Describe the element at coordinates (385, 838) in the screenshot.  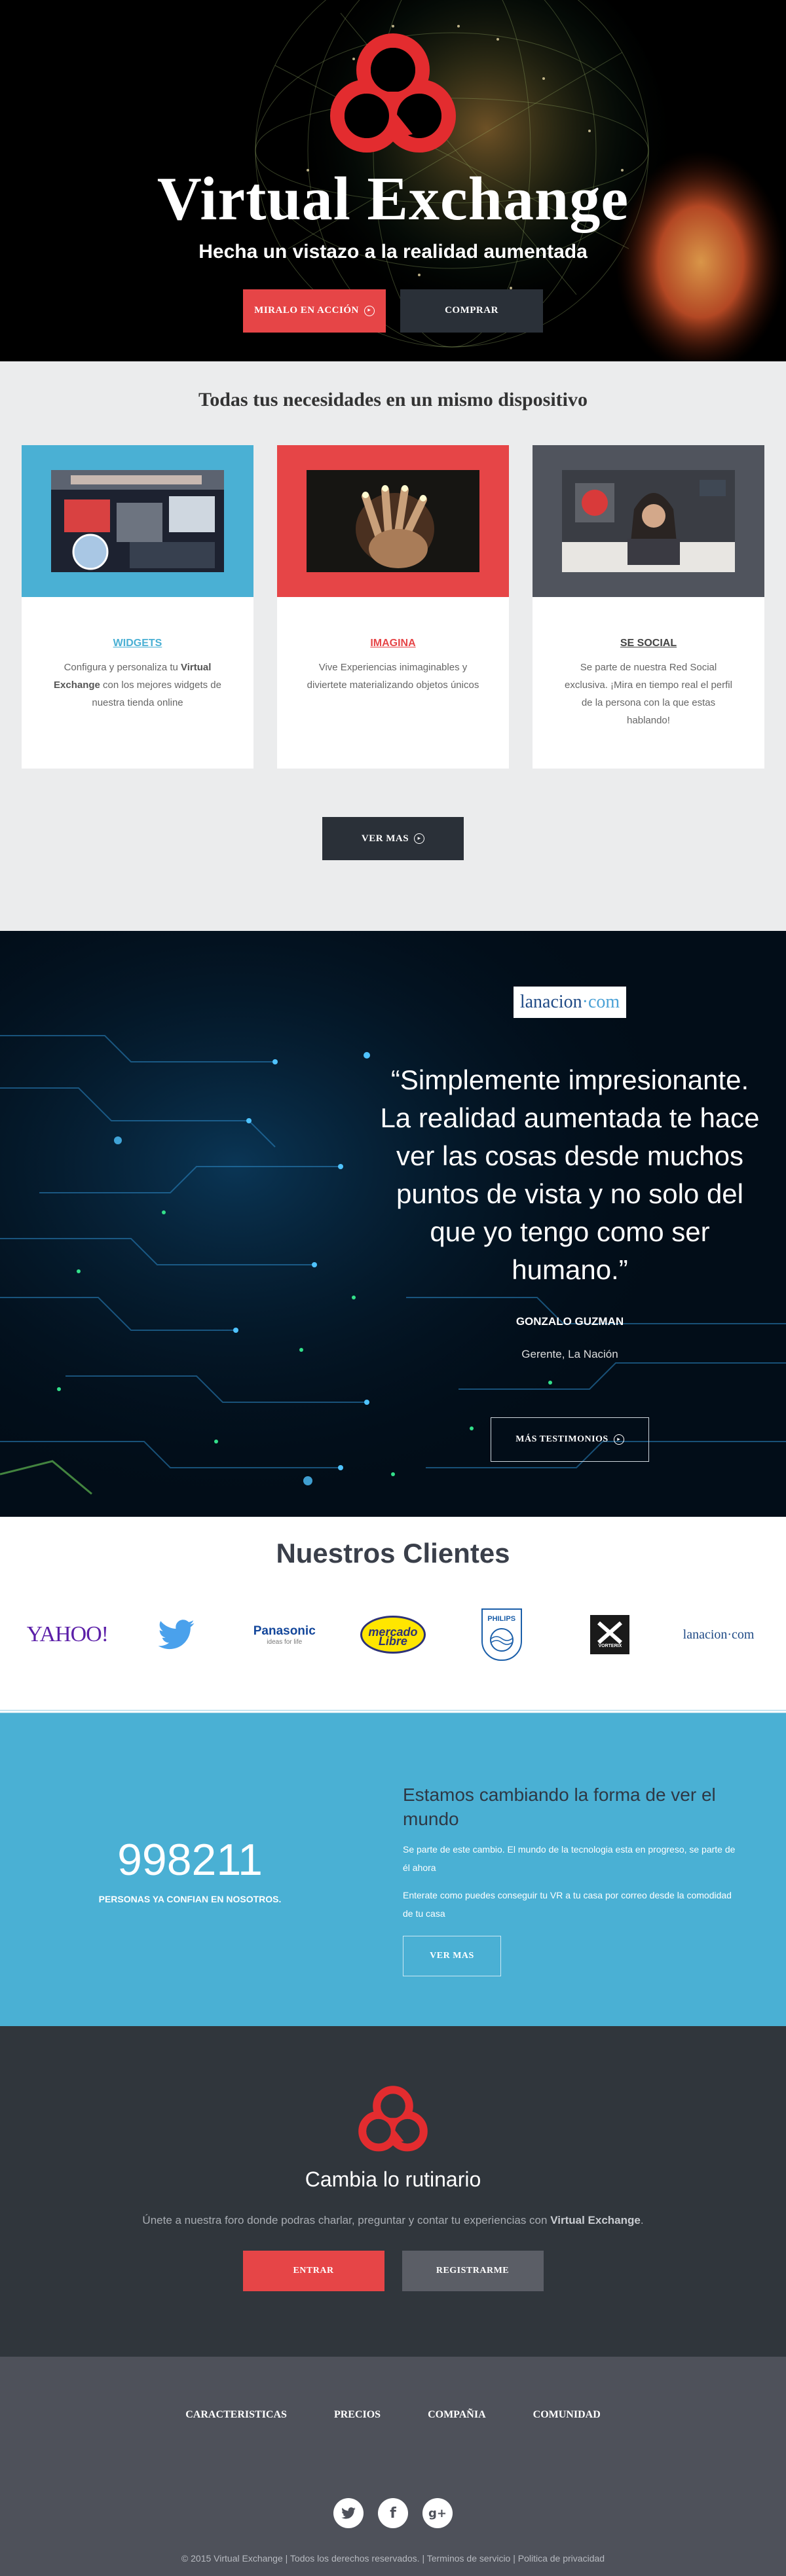
I see `see-more-label: VER MAS` at that location.